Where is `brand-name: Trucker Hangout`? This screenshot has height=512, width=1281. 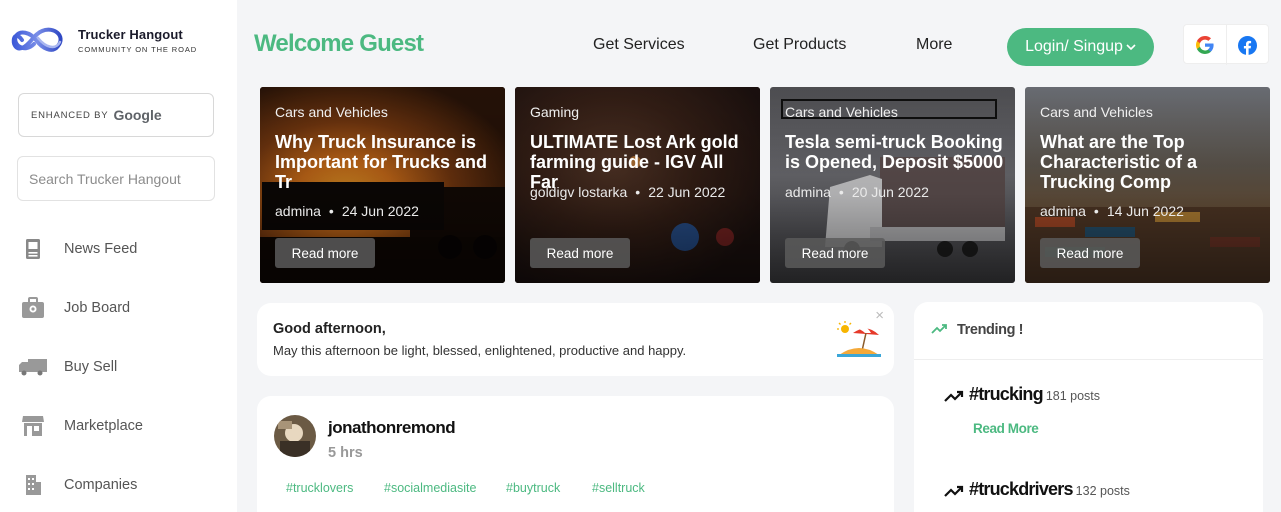 brand-name: Trucker Hangout is located at coordinates (130, 34).